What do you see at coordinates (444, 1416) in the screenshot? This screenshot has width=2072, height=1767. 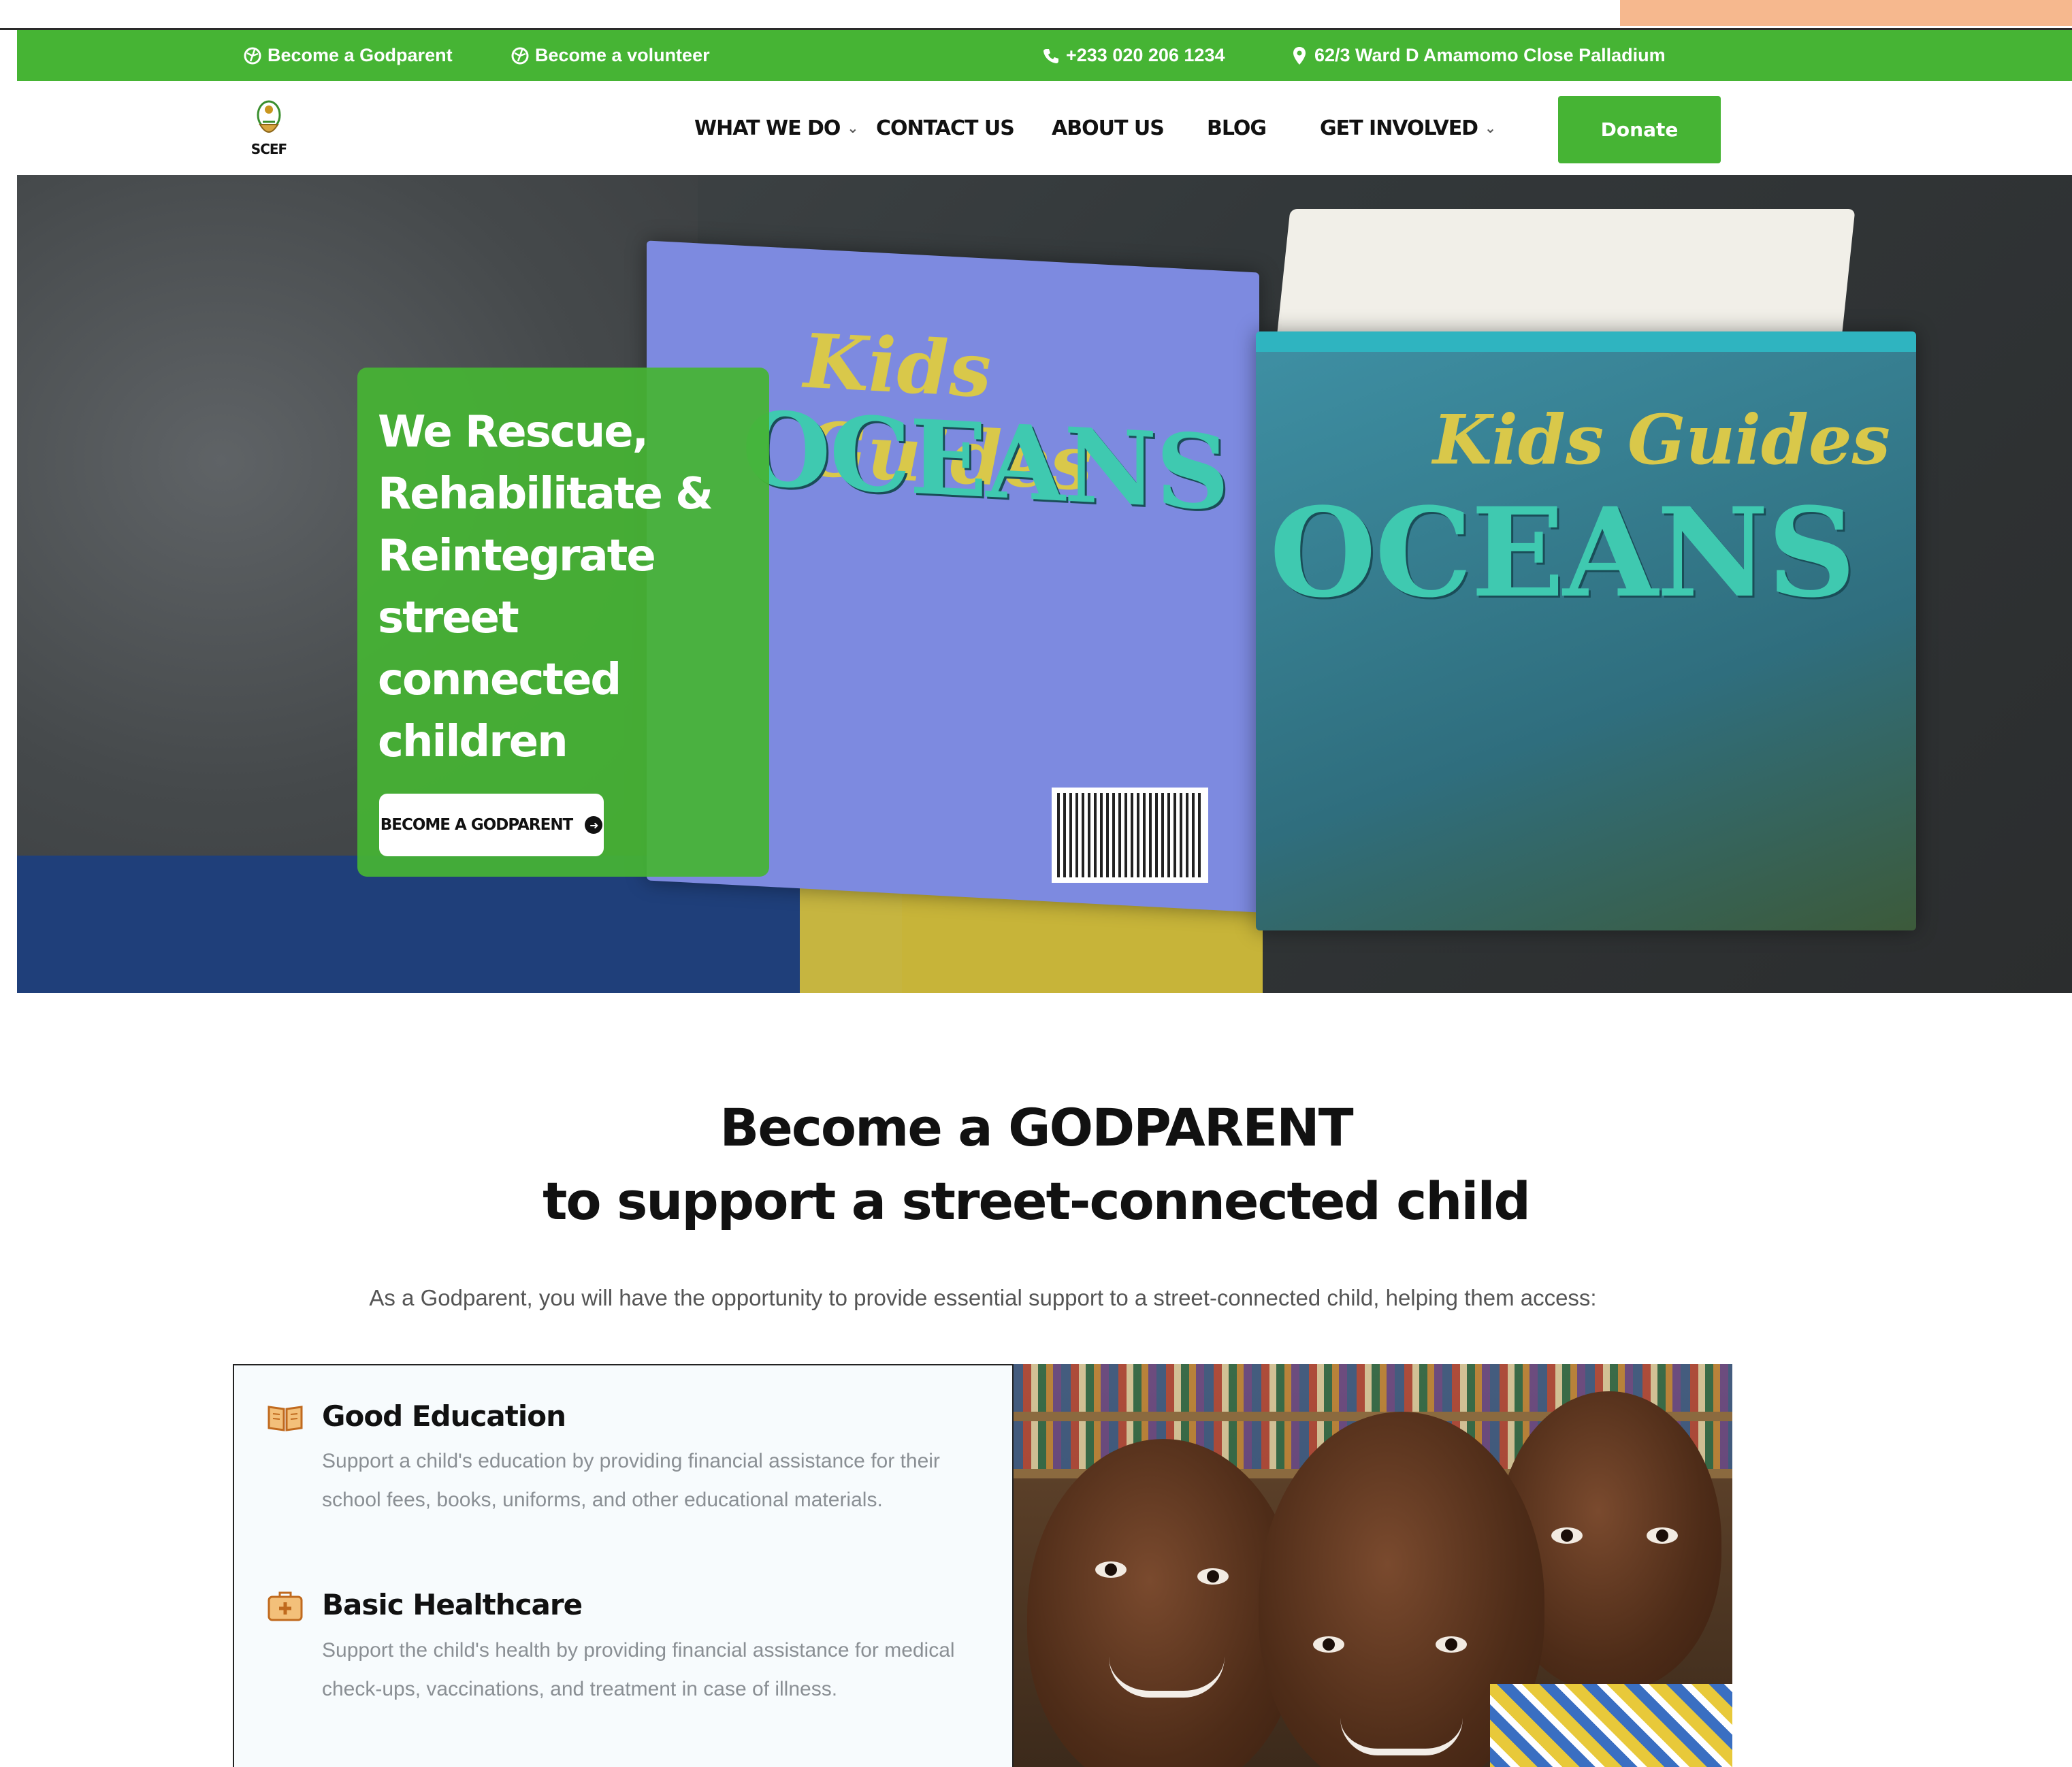 I see `benefit-title-education: Good Education` at bounding box center [444, 1416].